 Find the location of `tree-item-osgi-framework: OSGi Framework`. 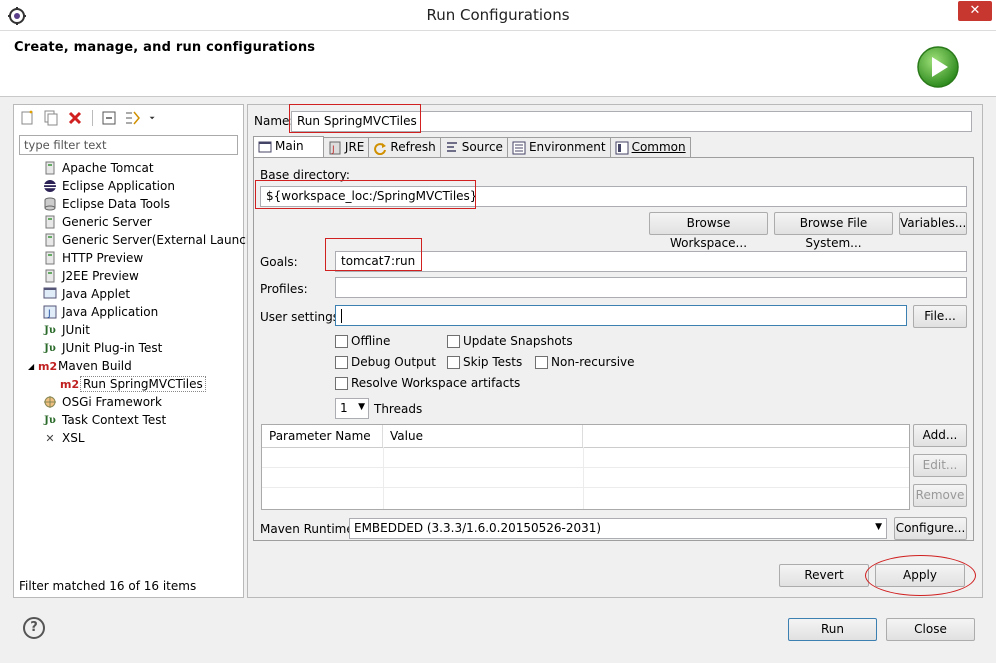

tree-item-osgi-framework: OSGi Framework is located at coordinates (102, 402).